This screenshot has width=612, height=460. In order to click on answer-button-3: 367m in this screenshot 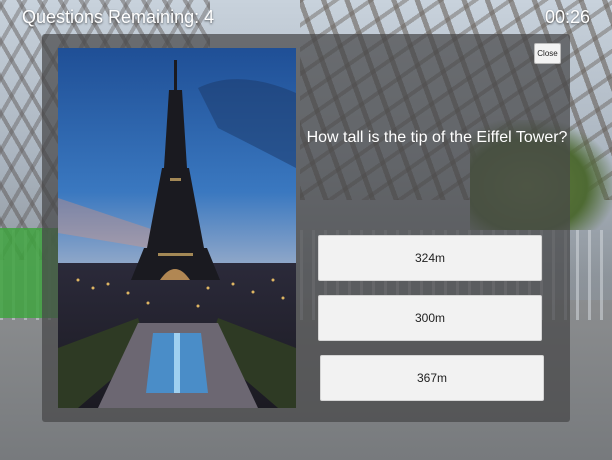, I will do `click(432, 378)`.